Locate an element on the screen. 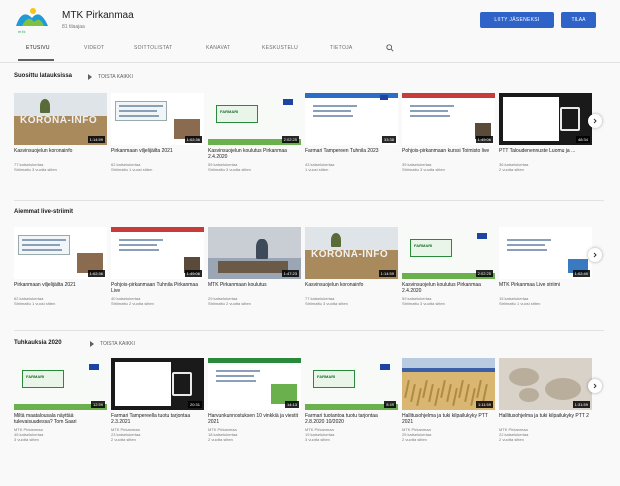 The height and width of the screenshot is (486, 620). play-all-recordings: Toista kaikki is located at coordinates (112, 344).